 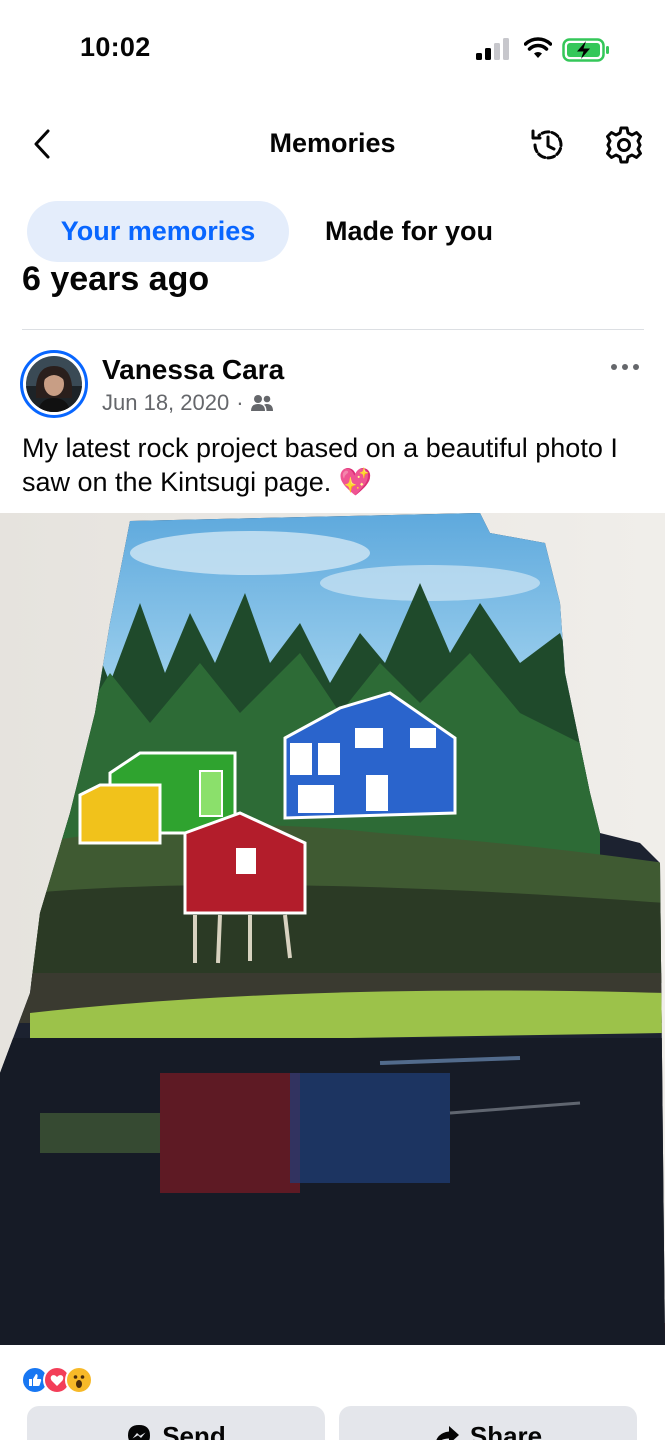 What do you see at coordinates (409, 231) in the screenshot?
I see `tab-made-for-you: Made for you` at bounding box center [409, 231].